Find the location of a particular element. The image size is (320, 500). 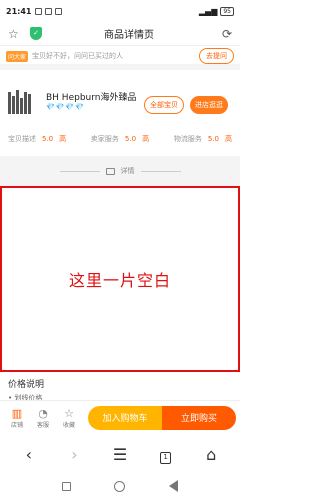

system-nav is located at coordinates (120, 486).